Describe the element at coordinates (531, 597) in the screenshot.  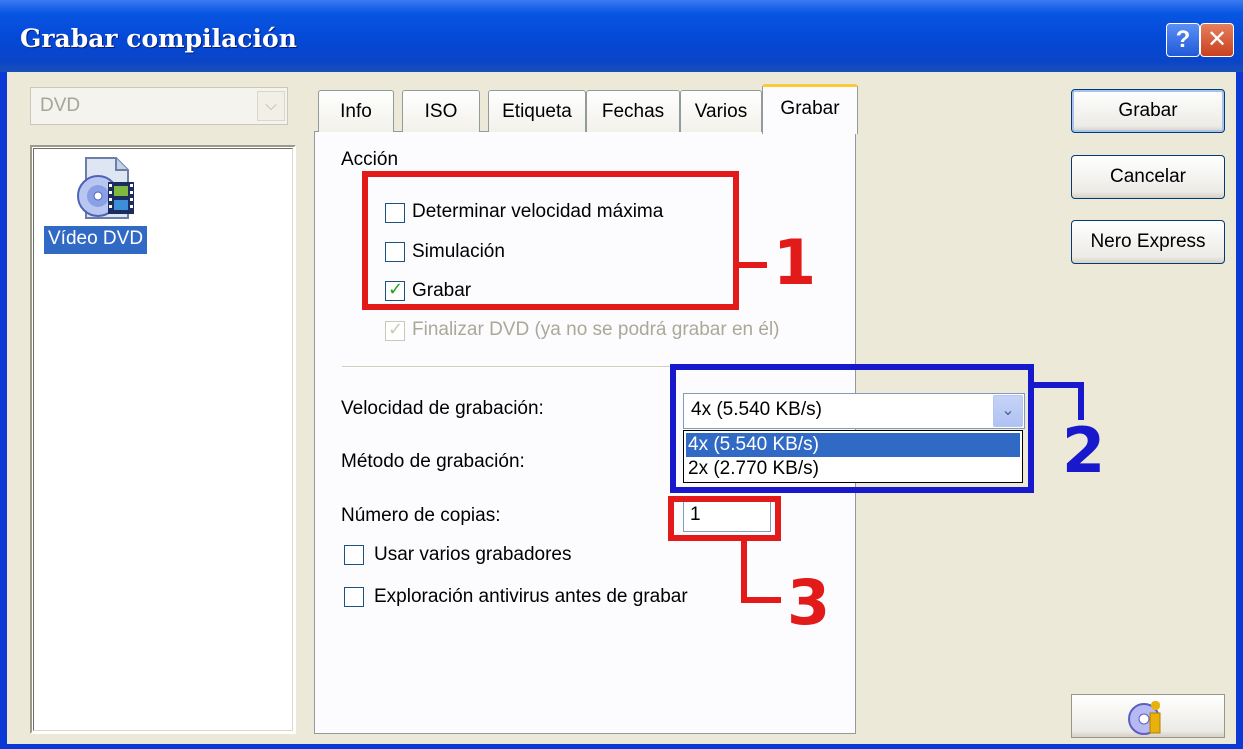
I see `antivirus-label: Exploración antivirus antes de grabar` at that location.